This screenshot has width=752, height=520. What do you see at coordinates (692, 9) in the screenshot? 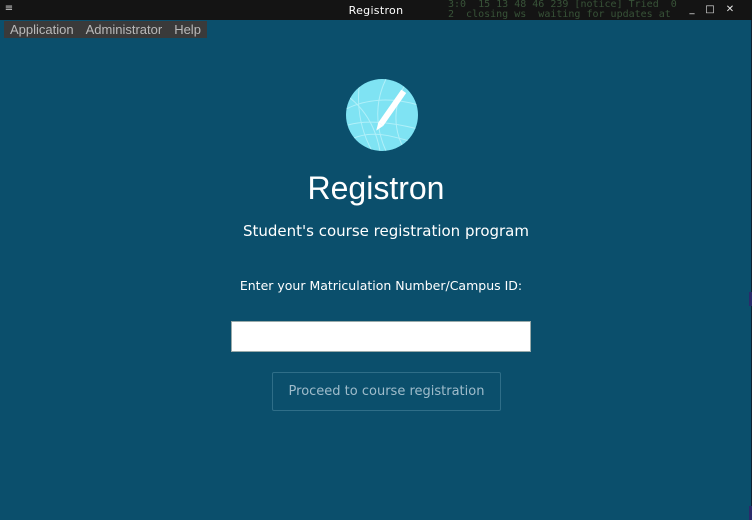
I see `minimize-icon: _` at bounding box center [692, 9].